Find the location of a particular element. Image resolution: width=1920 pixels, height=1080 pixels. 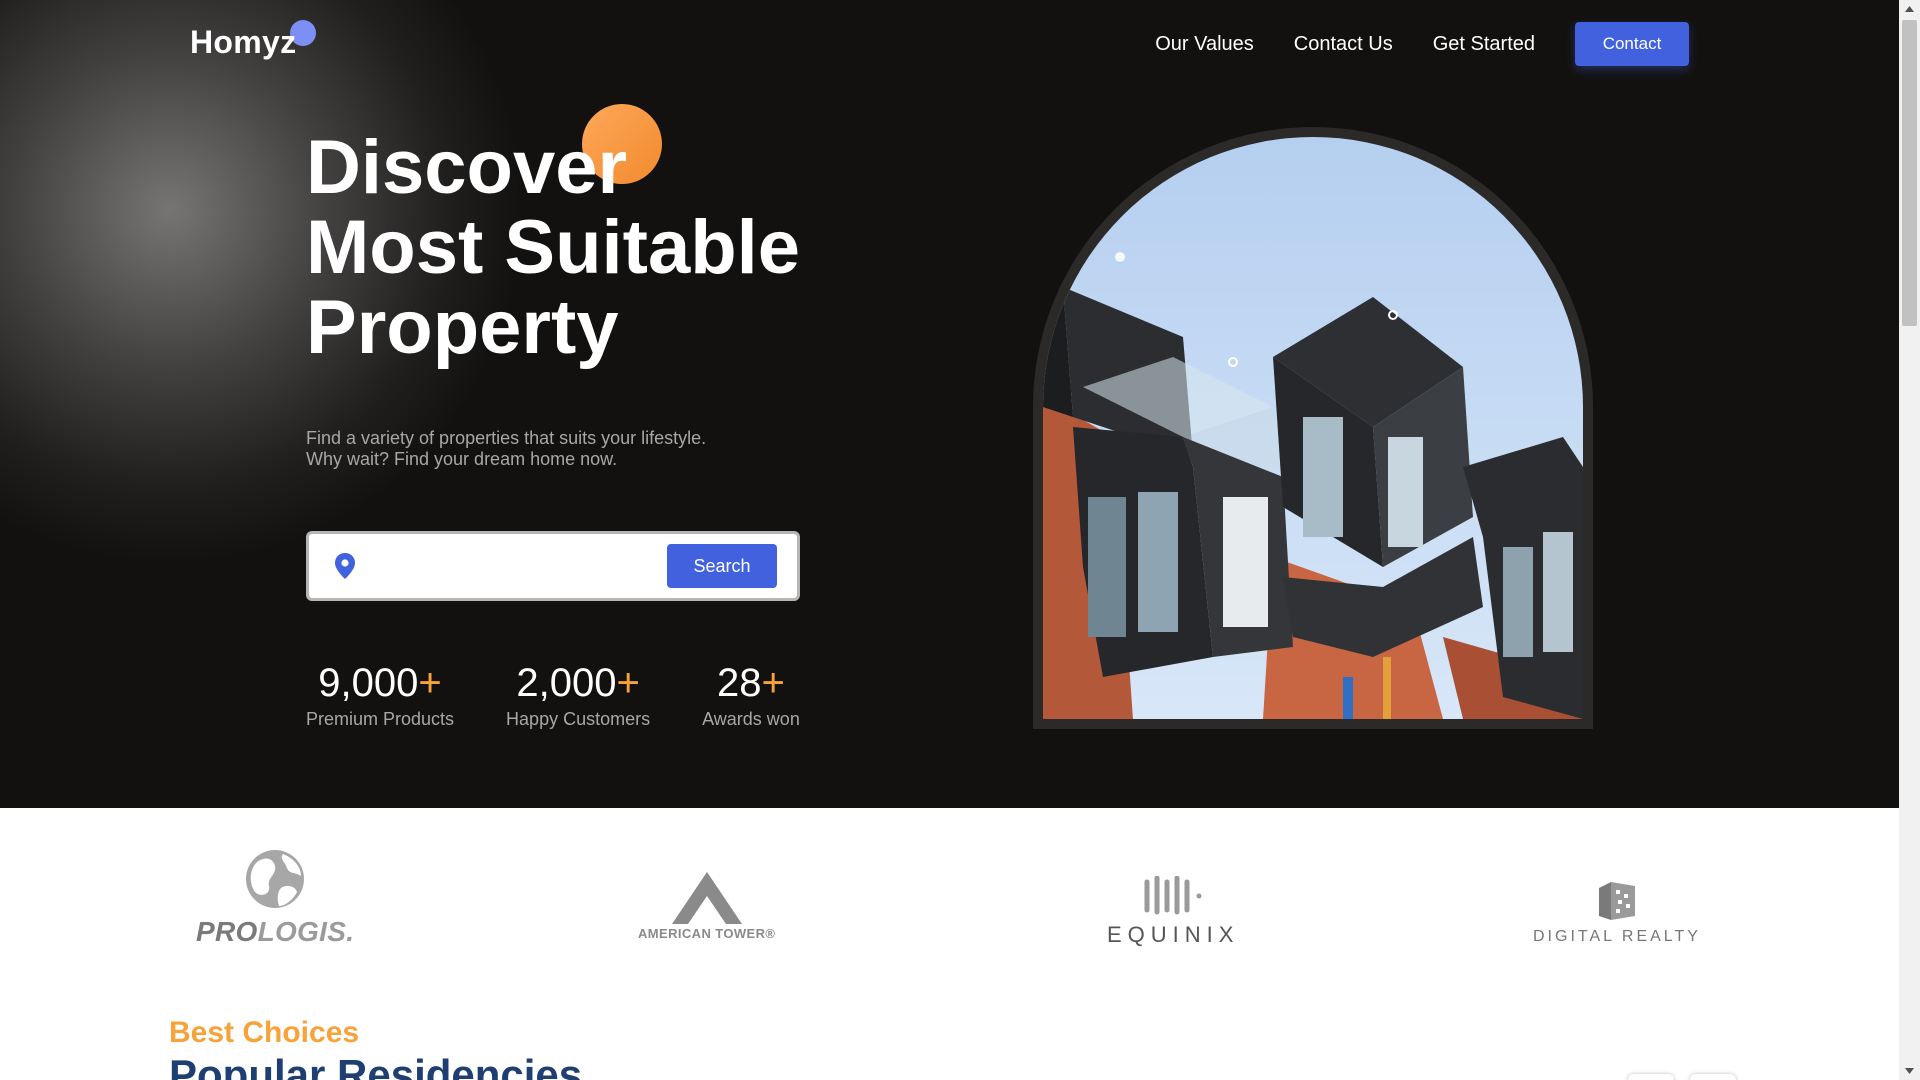

hero-title: Discover Most Suitable Property is located at coordinates (586, 248).